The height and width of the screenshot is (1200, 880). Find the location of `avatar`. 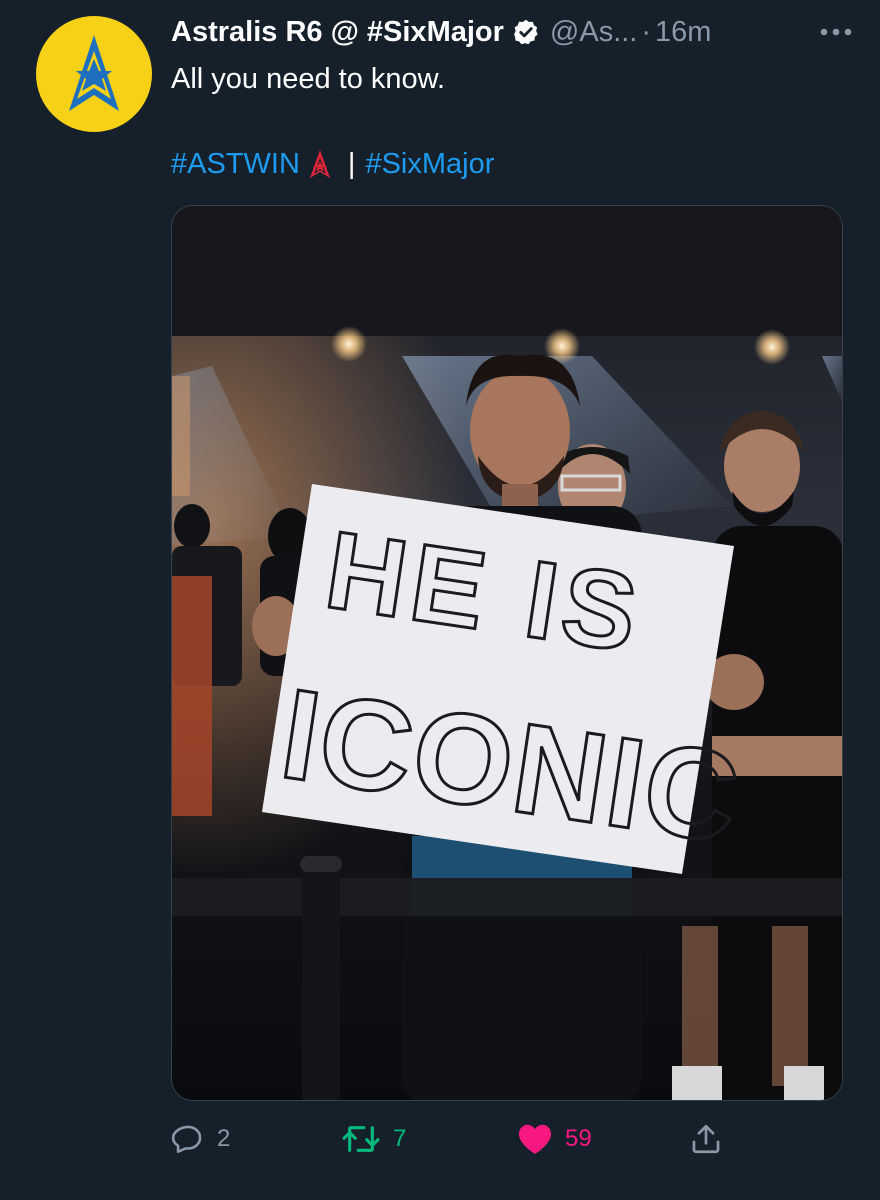

avatar is located at coordinates (94, 74).